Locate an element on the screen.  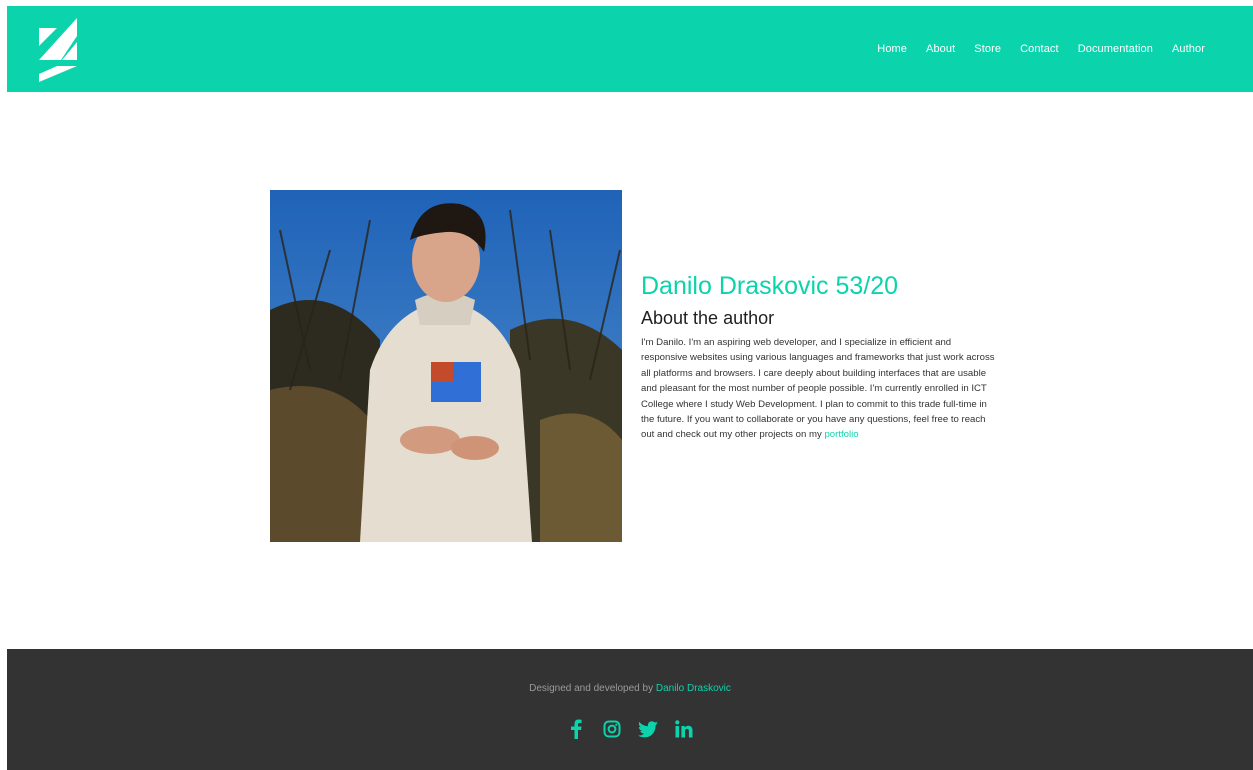
credits-author-link: Danilo Draskovic is located at coordinates (693, 688).